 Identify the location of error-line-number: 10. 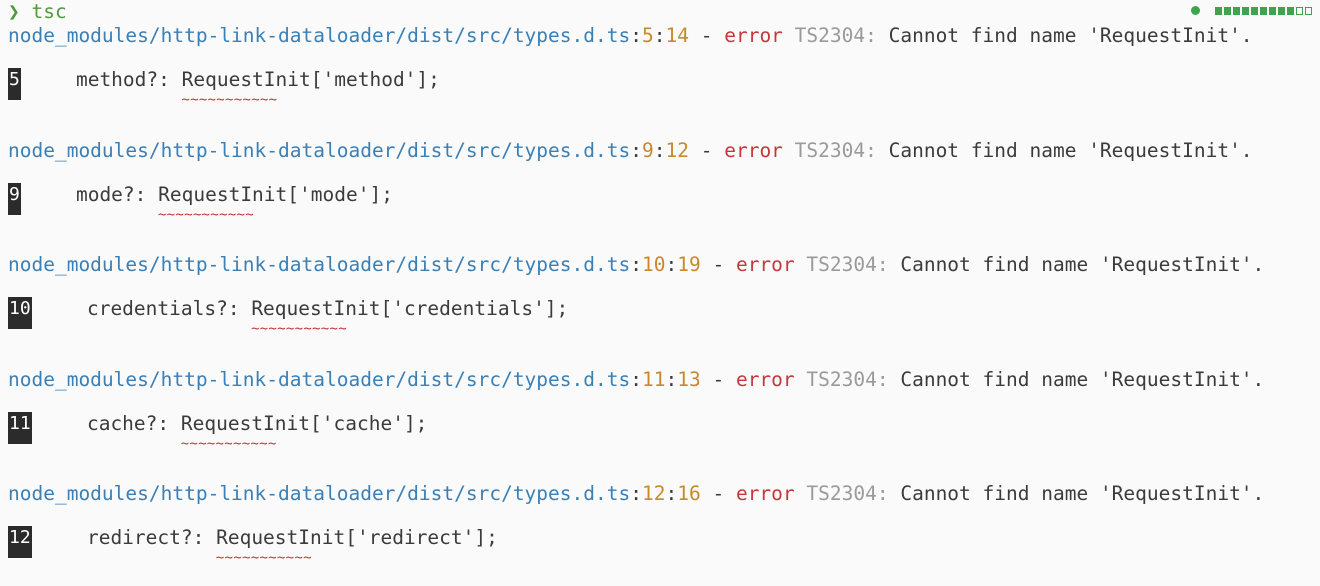
(653, 264).